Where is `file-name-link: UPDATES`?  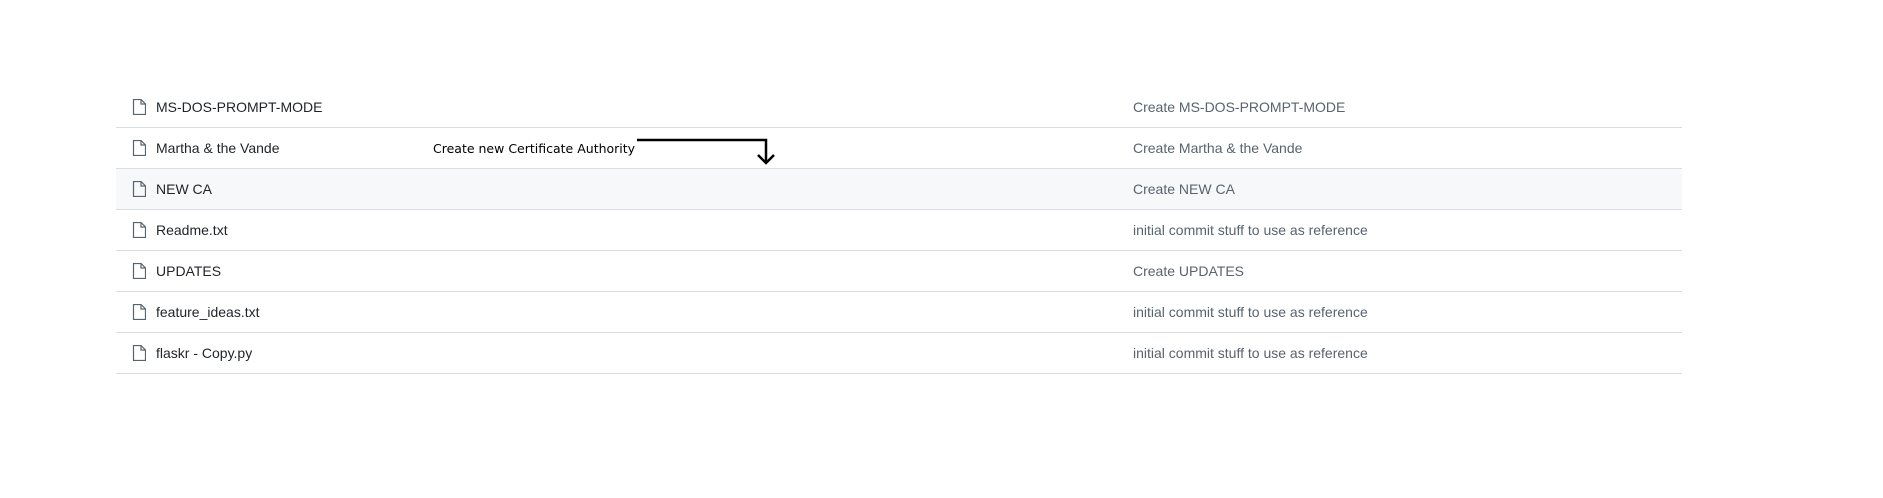
file-name-link: UPDATES is located at coordinates (188, 271).